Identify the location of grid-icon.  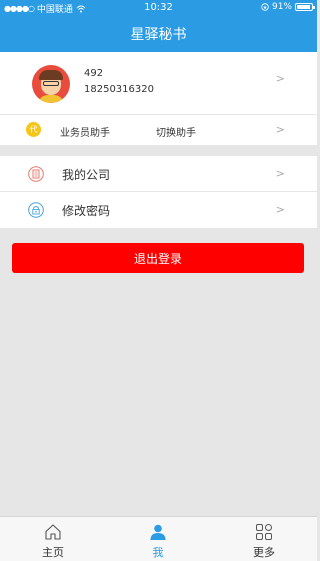
(264, 532).